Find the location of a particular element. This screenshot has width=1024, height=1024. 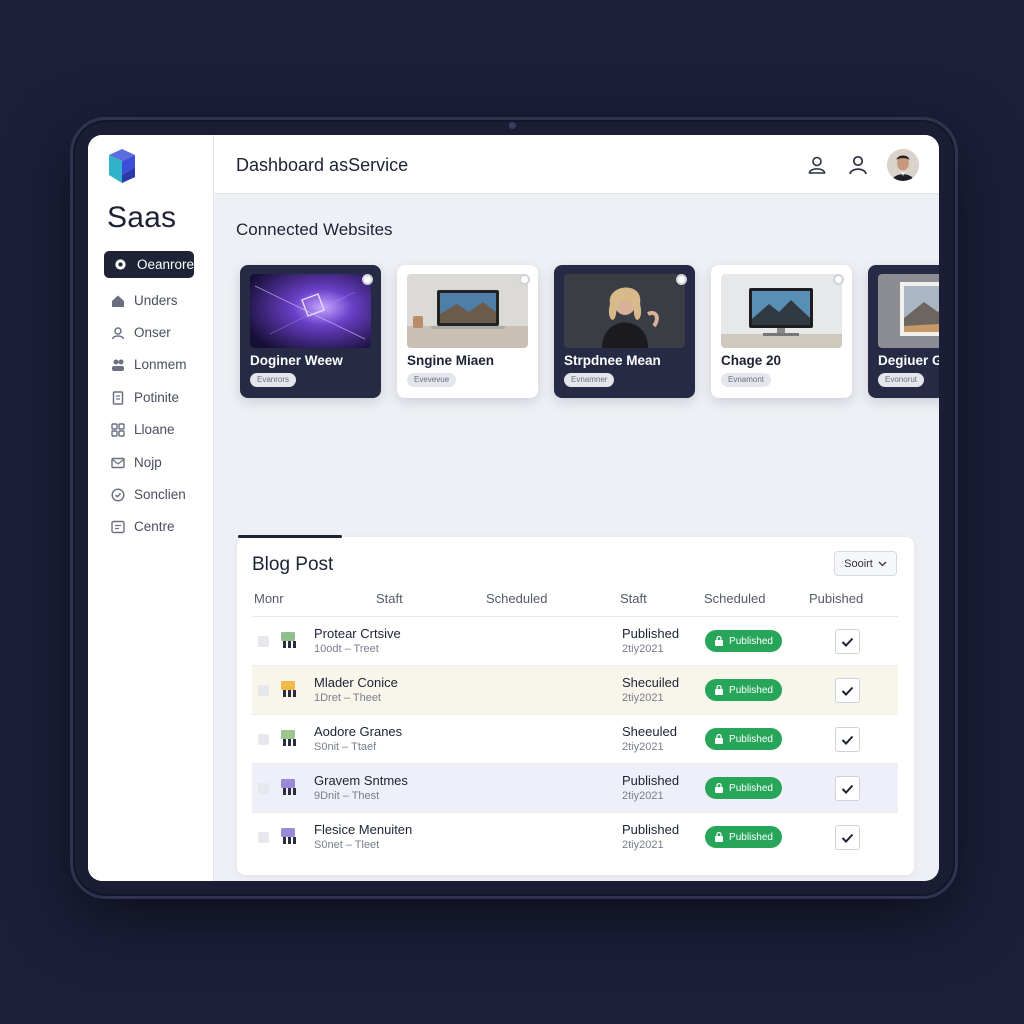

sidebar-item-unders: Unders is located at coordinates (149, 300).